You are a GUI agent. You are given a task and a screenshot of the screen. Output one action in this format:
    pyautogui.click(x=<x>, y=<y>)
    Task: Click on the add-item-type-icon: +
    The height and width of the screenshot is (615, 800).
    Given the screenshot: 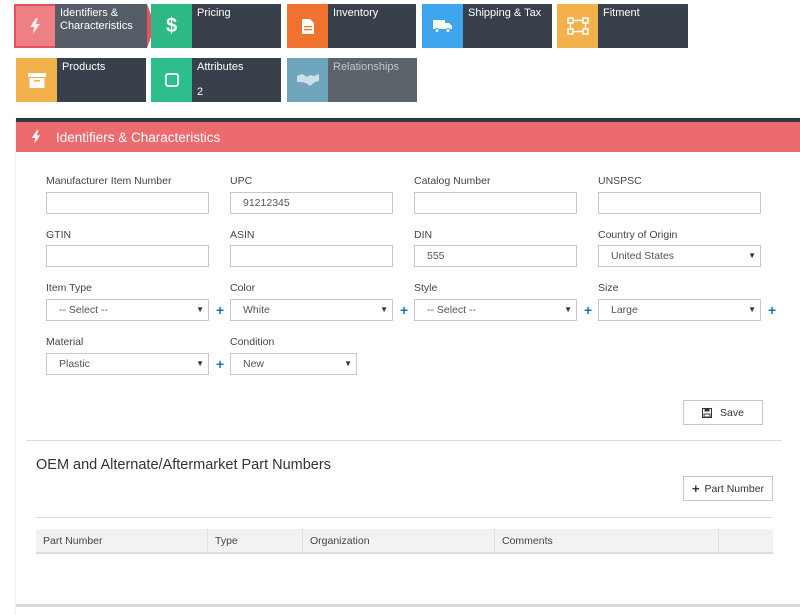 What is the action you would take?
    pyautogui.click(x=220, y=310)
    